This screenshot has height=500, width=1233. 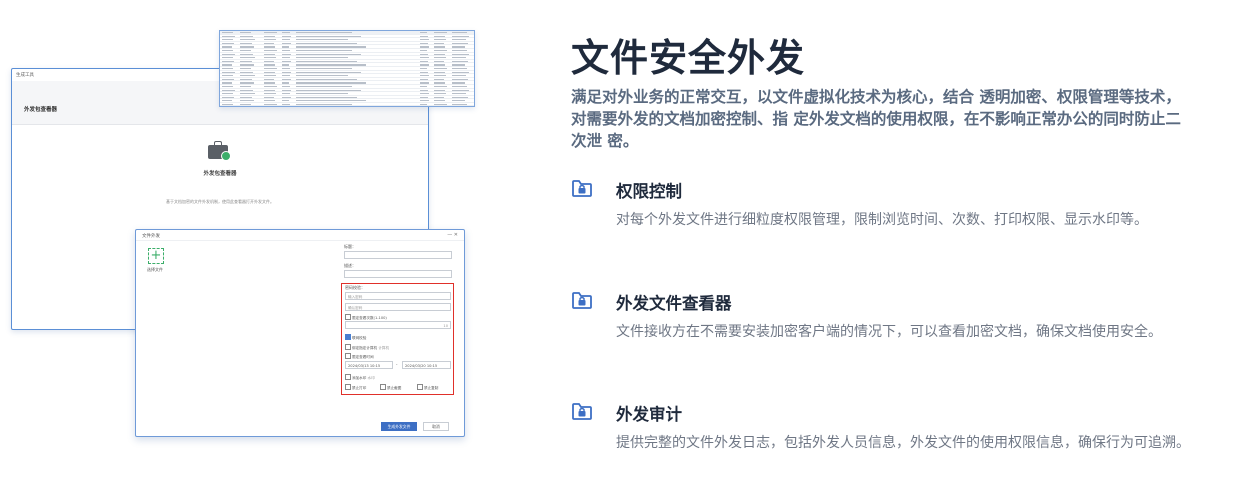 What do you see at coordinates (371, 378) in the screenshot?
I see `watermark-suffix: 水印` at bounding box center [371, 378].